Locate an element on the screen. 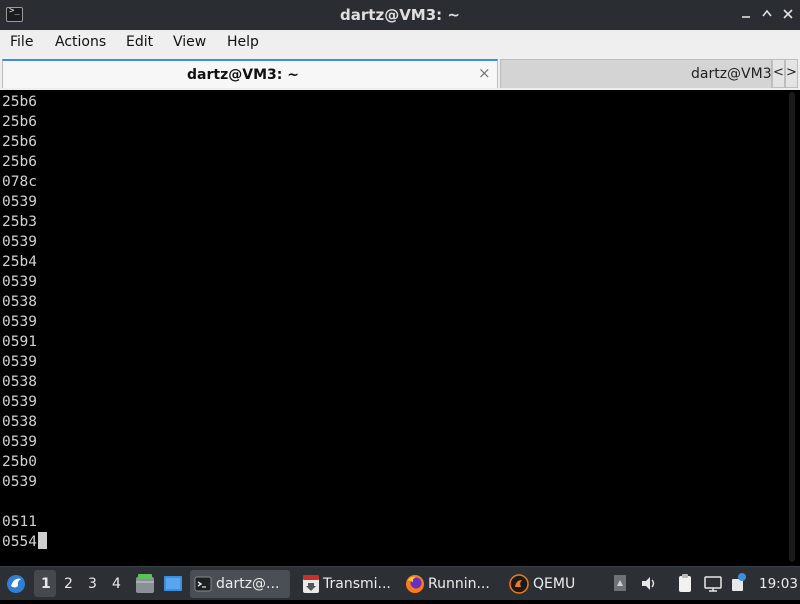 This screenshot has width=800, height=604. clipboard-icon is located at coordinates (685, 583).